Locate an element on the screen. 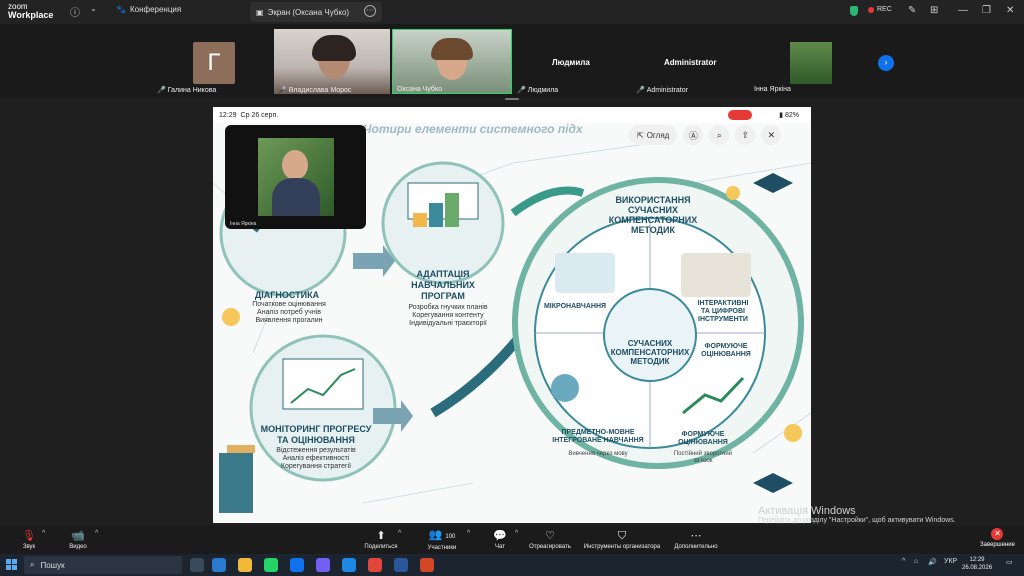 Image resolution: width=1024 pixels, height=576 pixels. next-page-button: › is located at coordinates (886, 63).